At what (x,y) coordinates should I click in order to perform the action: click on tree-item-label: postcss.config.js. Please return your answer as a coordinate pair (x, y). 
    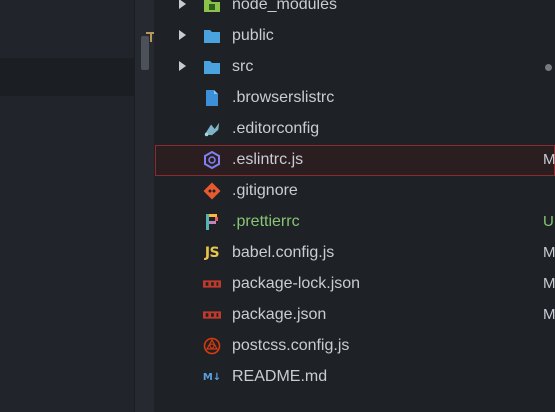
    Looking at the image, I should click on (291, 345).